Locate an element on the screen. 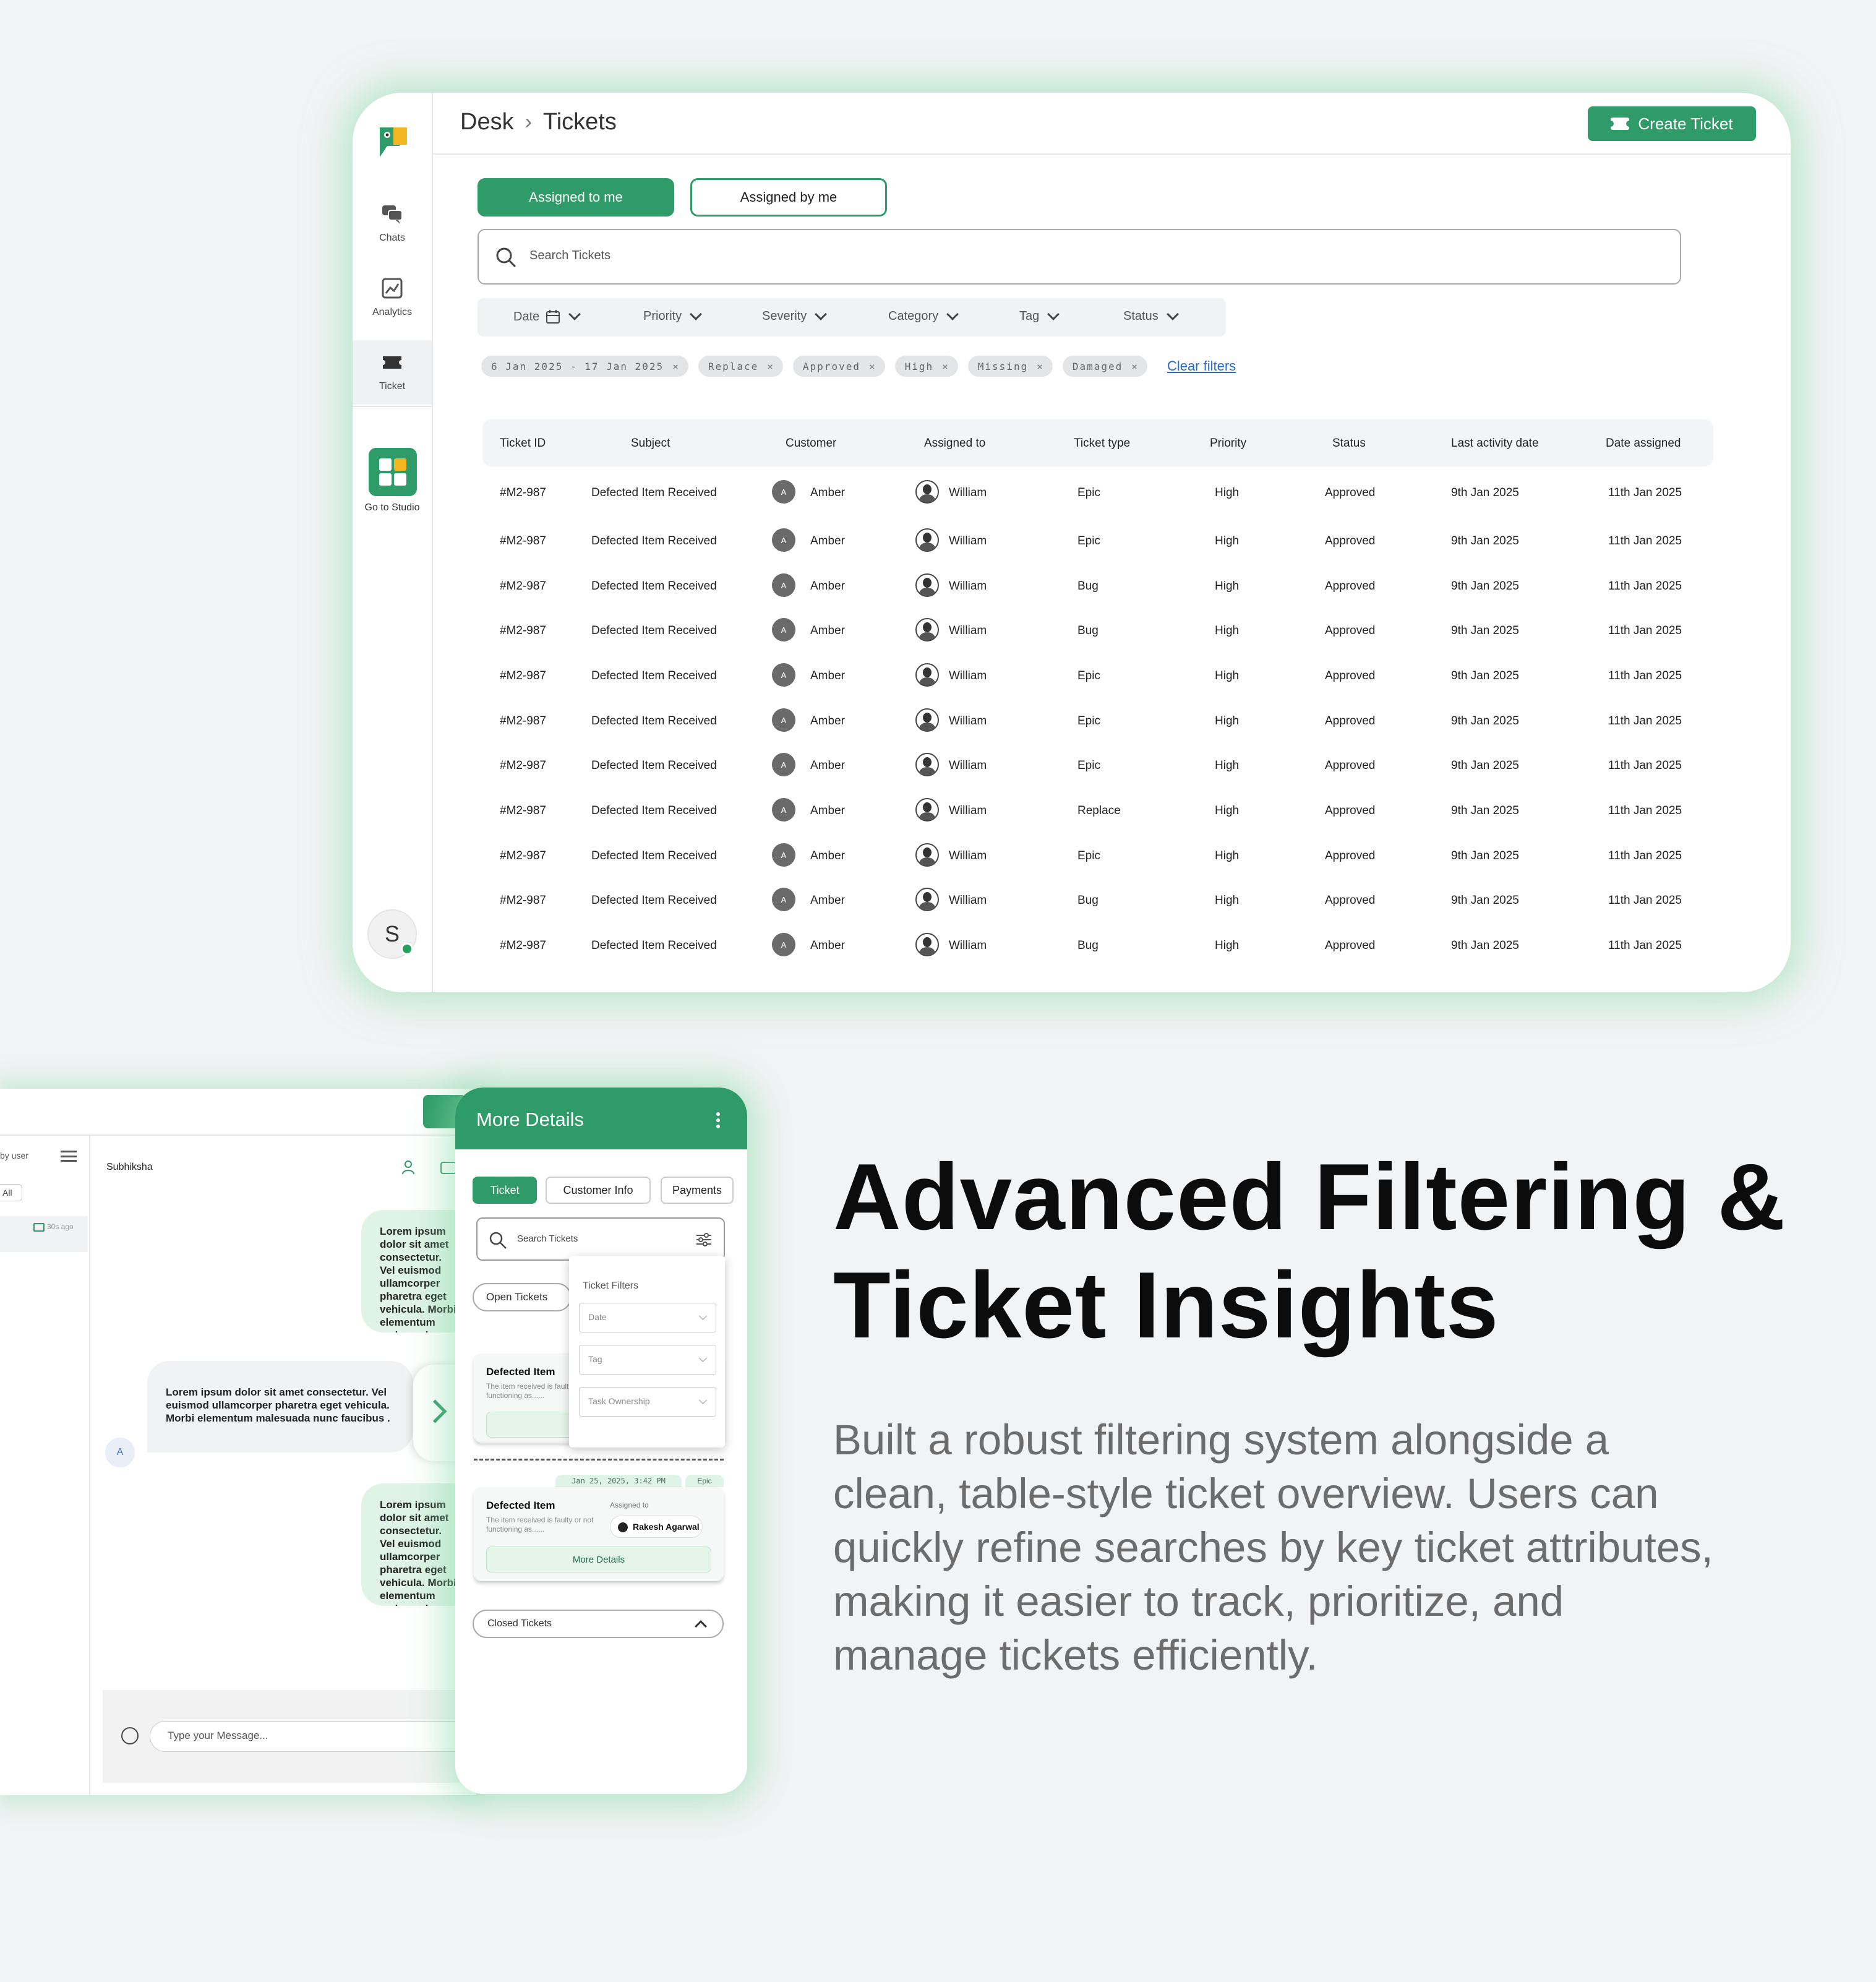 The image size is (1876, 1982). filter-chip-date-range: 6 Jan 2025 - 17 Jan 2025 × is located at coordinates (584, 366).